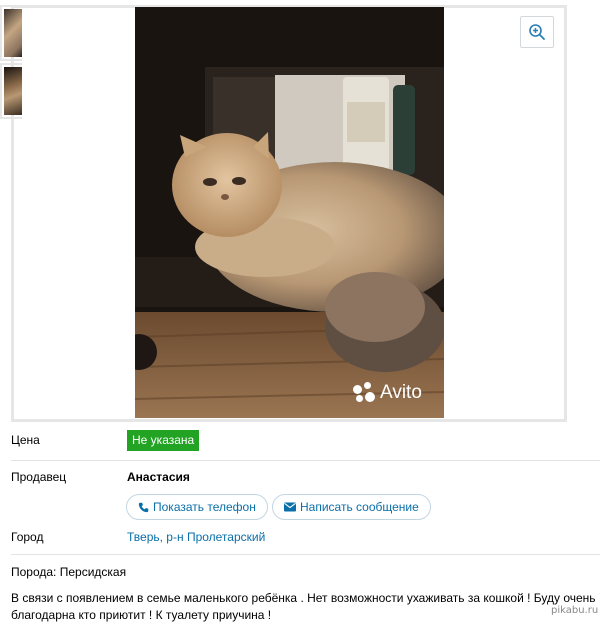 This screenshot has width=600, height=624. I want to click on avito-watermark: Avito, so click(387, 393).